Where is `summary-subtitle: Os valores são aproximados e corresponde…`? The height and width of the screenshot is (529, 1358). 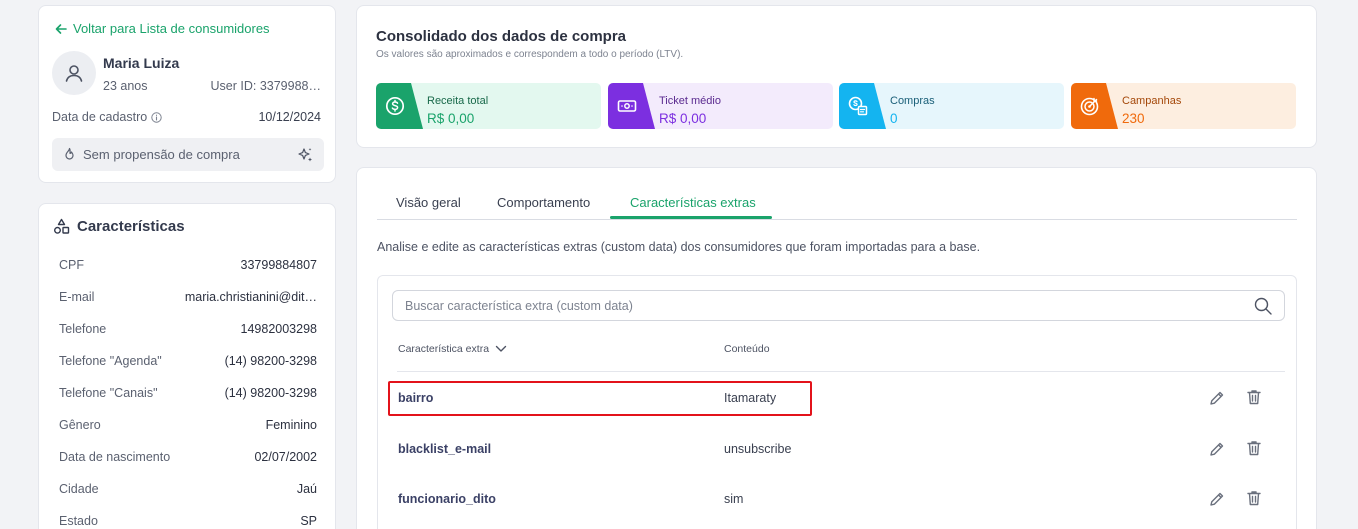 summary-subtitle: Os valores são aproximados e corresponde… is located at coordinates (530, 54).